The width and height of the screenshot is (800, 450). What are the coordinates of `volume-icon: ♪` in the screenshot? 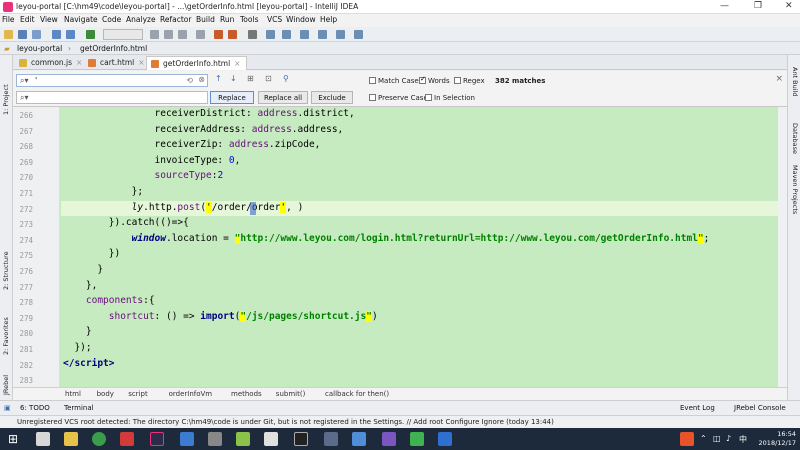 It's located at (728, 438).